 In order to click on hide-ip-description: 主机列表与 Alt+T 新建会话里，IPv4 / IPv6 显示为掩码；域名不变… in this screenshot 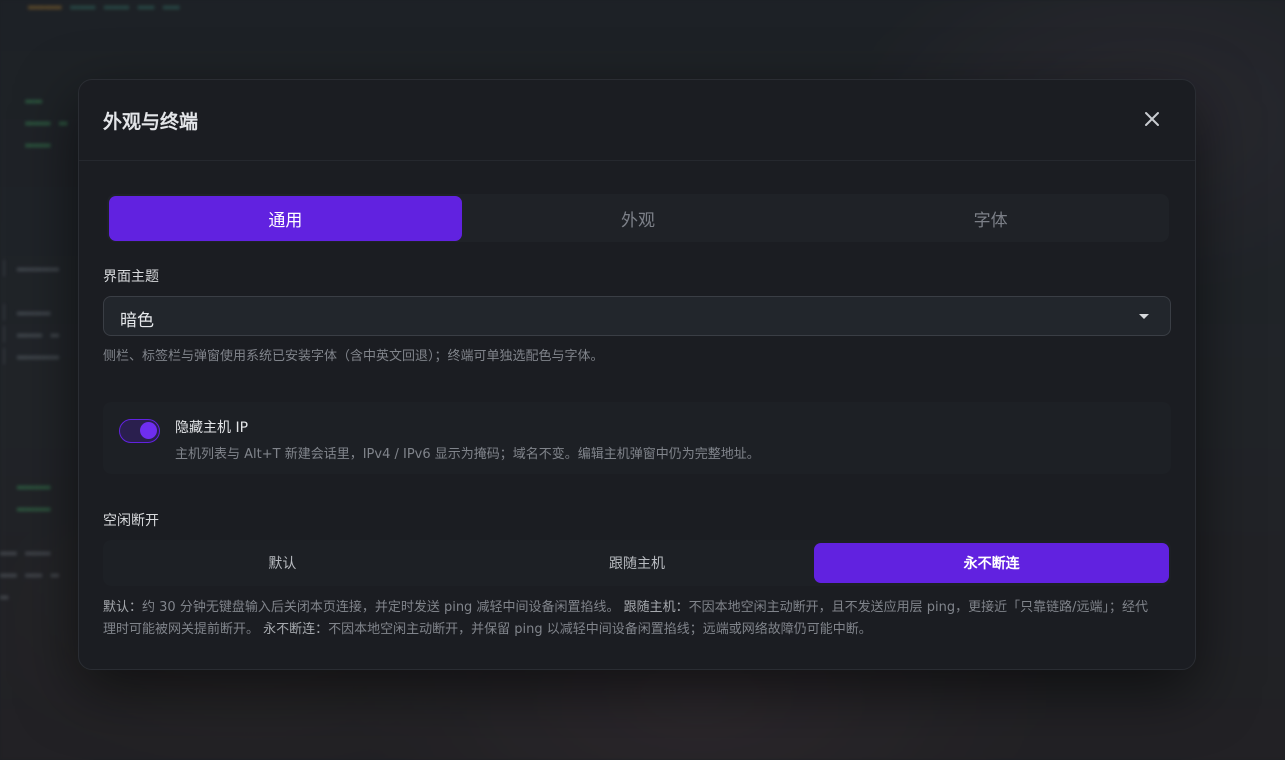, I will do `click(467, 454)`.